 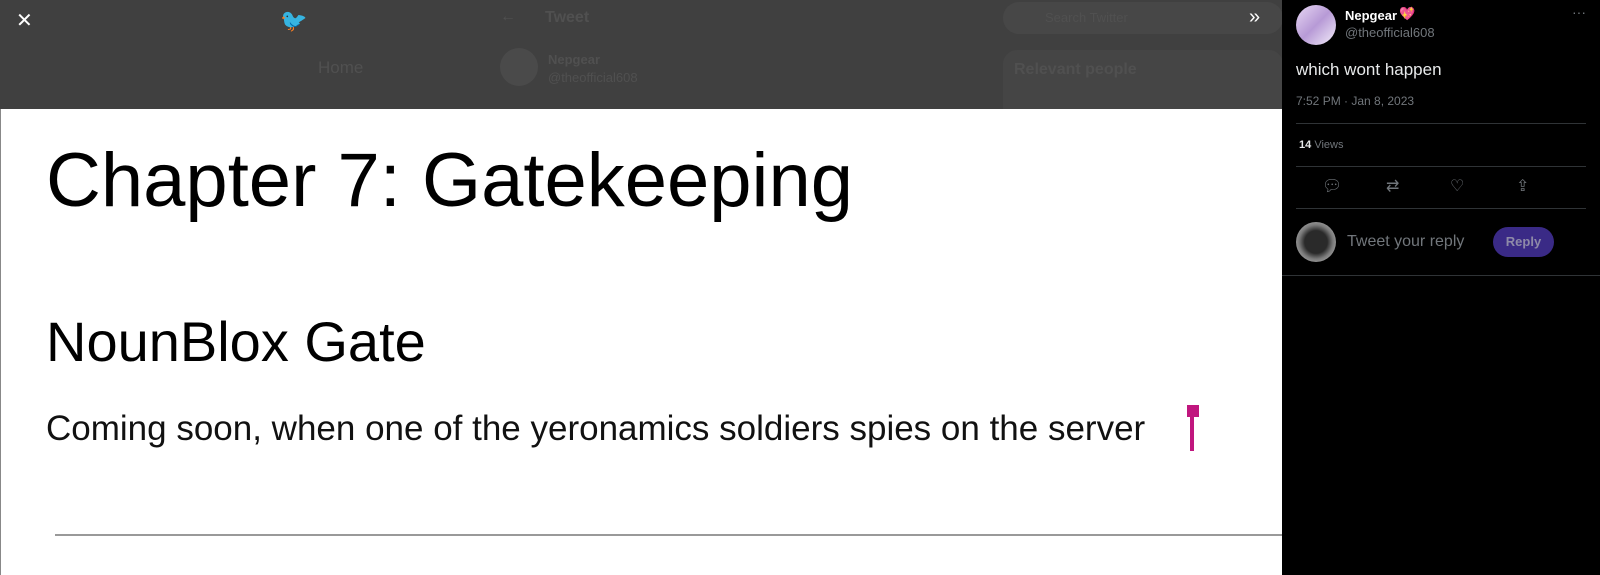 What do you see at coordinates (1305, 145) in the screenshot?
I see `views-count: 14` at bounding box center [1305, 145].